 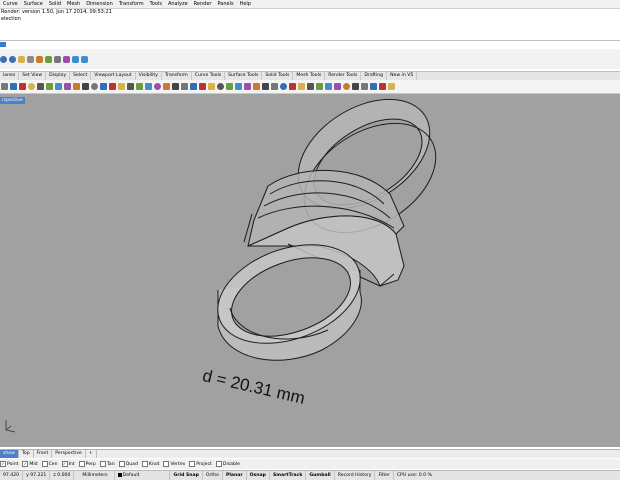 I want to click on tab-transform: Transform, so click(x=177, y=76).